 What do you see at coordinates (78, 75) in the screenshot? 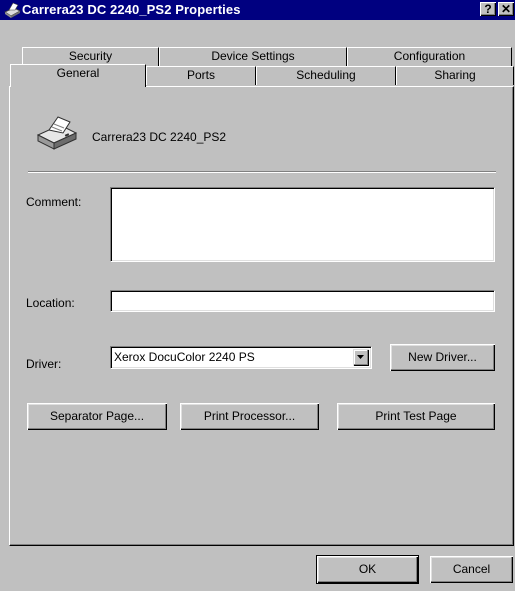
I see `tab-general: General` at bounding box center [78, 75].